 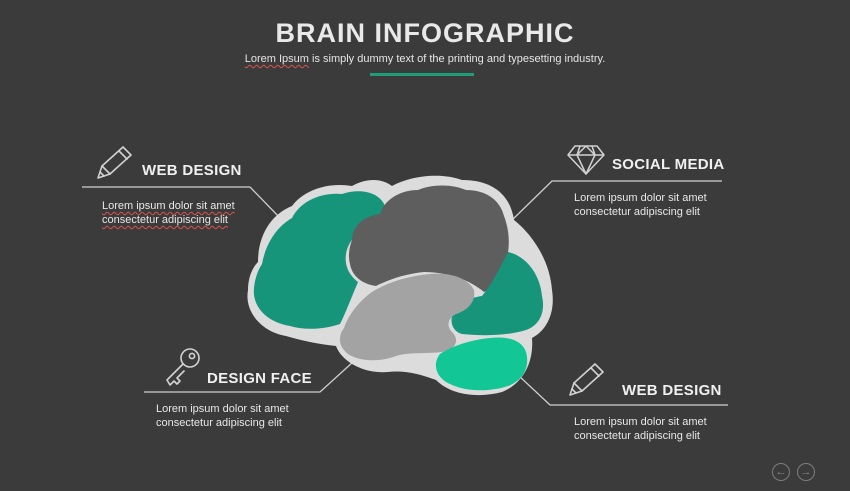 What do you see at coordinates (183, 367) in the screenshot?
I see `key-icon` at bounding box center [183, 367].